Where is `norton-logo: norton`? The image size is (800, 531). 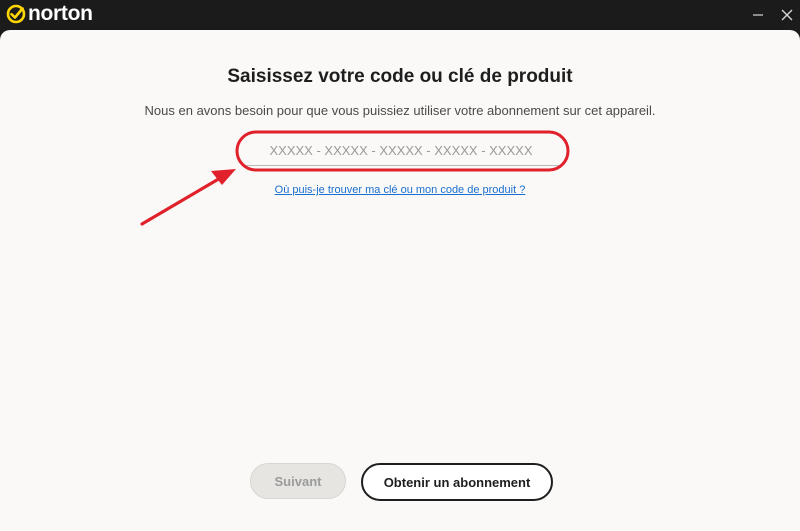 norton-logo: norton is located at coordinates (49, 13).